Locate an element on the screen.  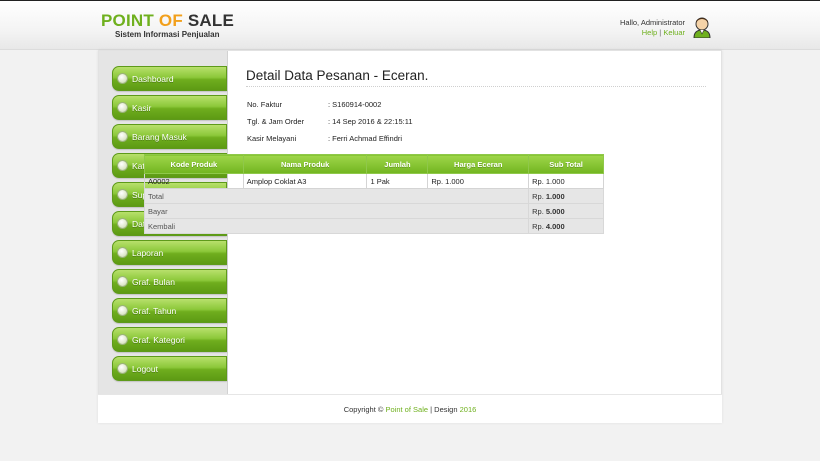
summary-amount: 5.000 is located at coordinates (555, 211).